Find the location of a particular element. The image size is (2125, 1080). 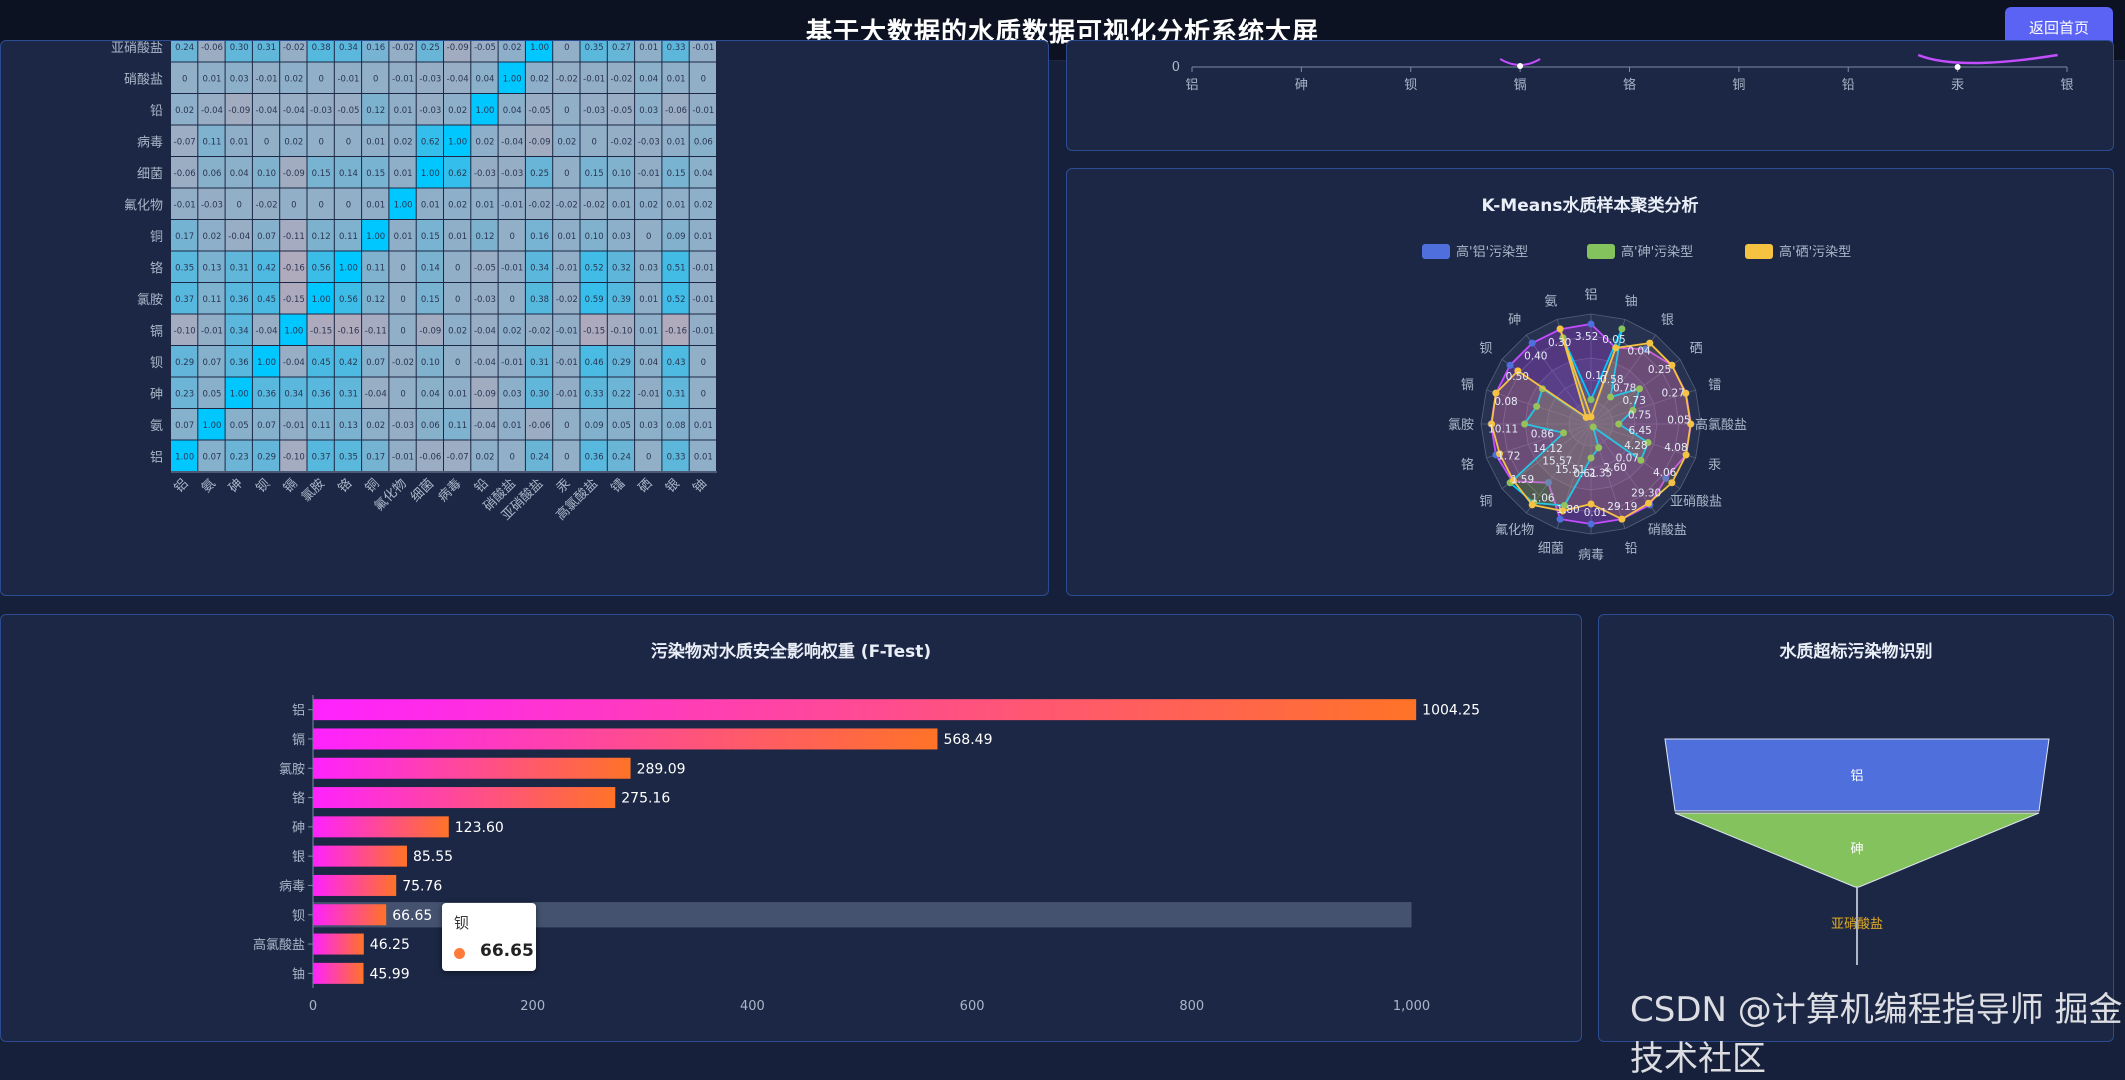

heatmap-col-label: 硒 is located at coordinates (646, 486).